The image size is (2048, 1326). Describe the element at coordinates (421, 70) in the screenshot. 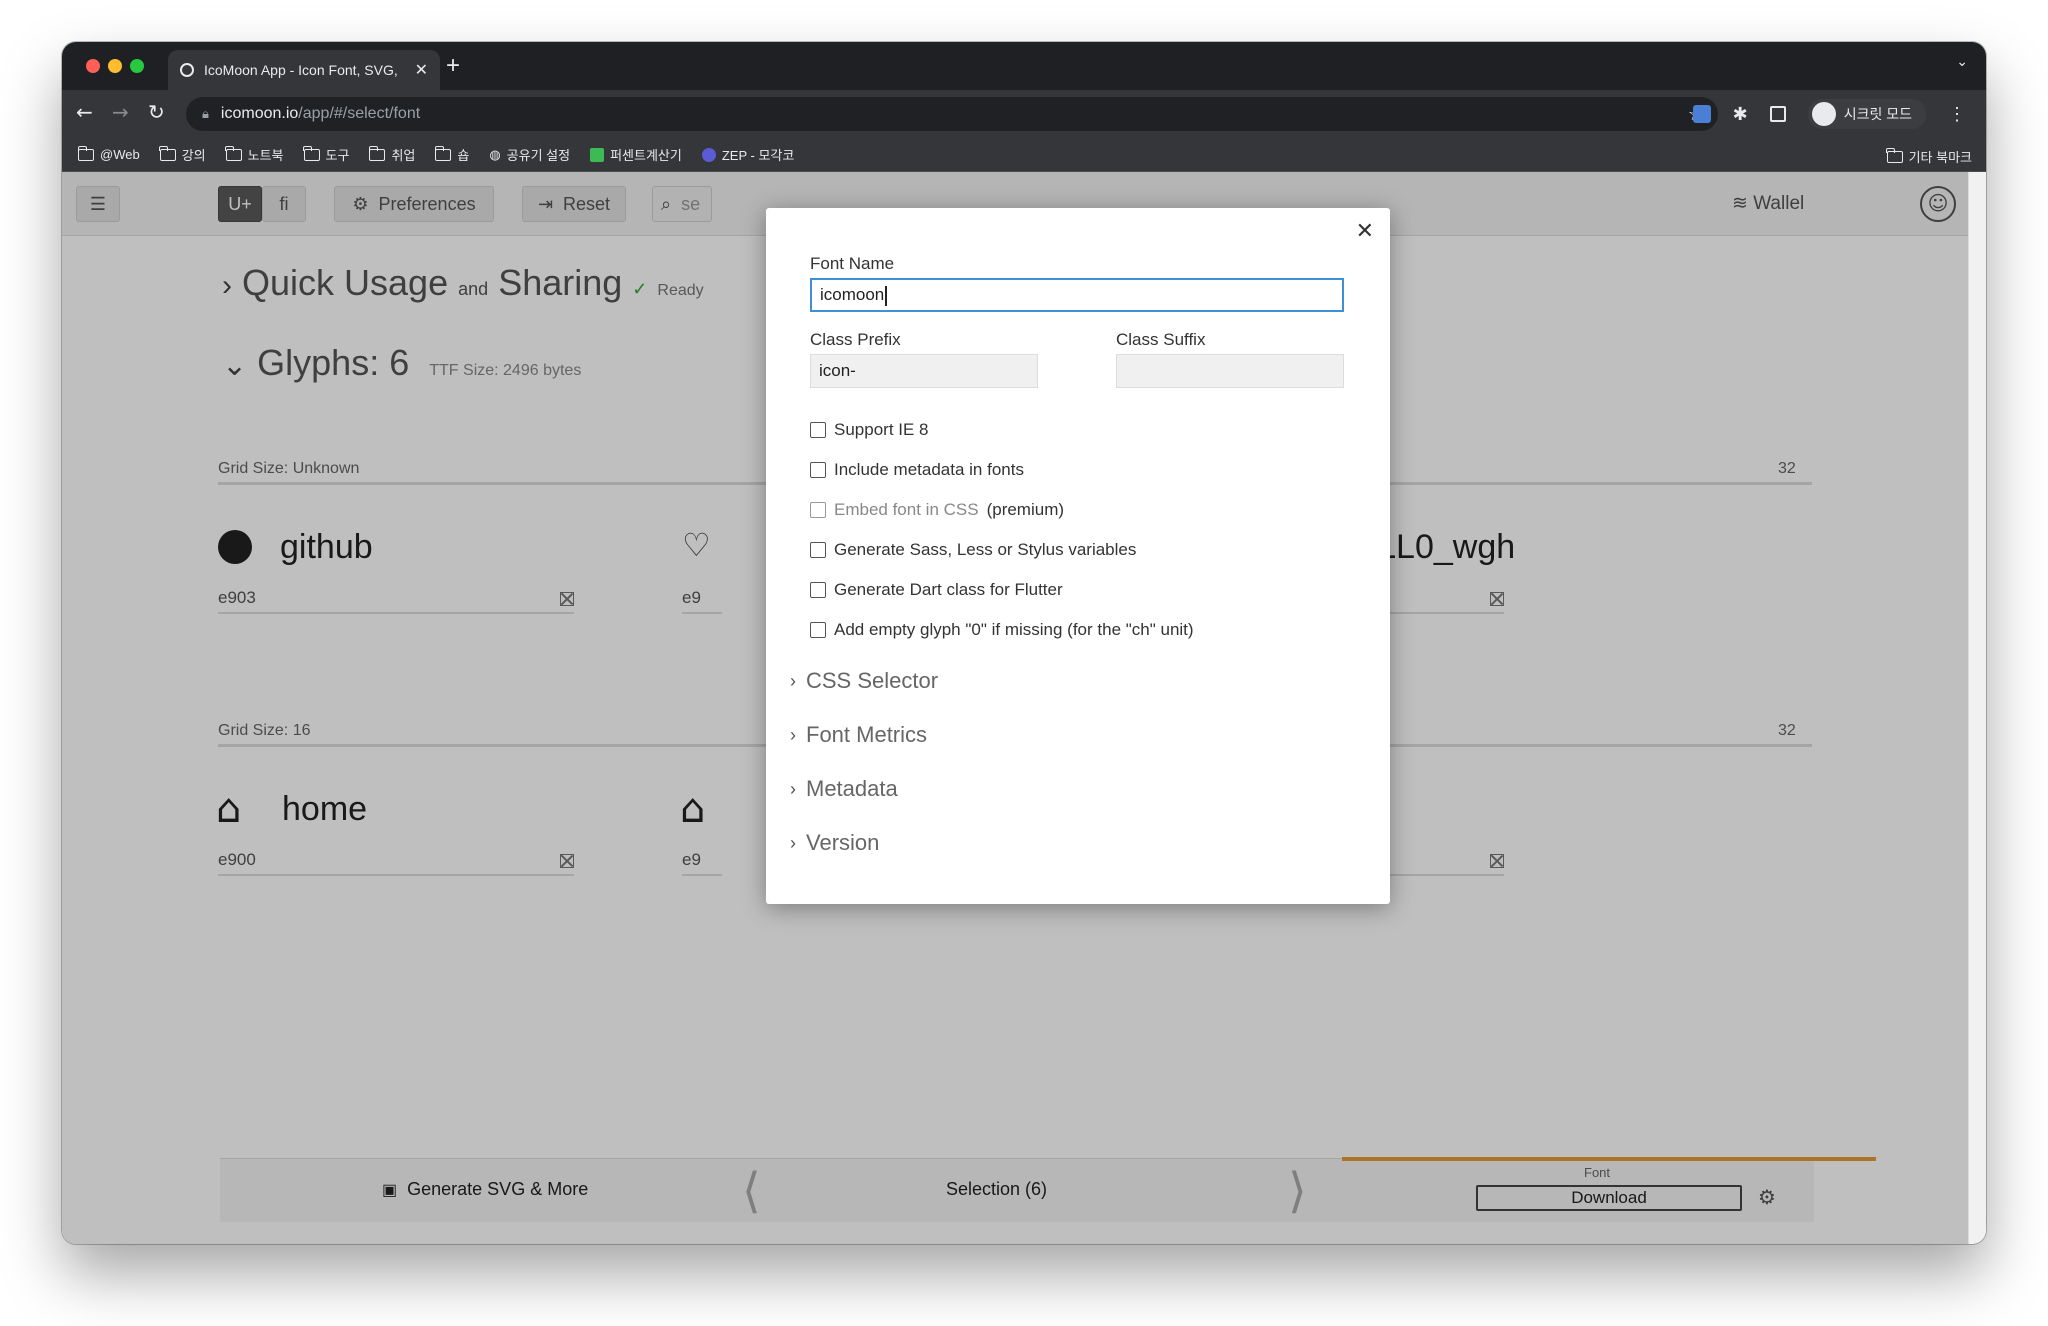

I see `close-tab-icon: ✕` at that location.